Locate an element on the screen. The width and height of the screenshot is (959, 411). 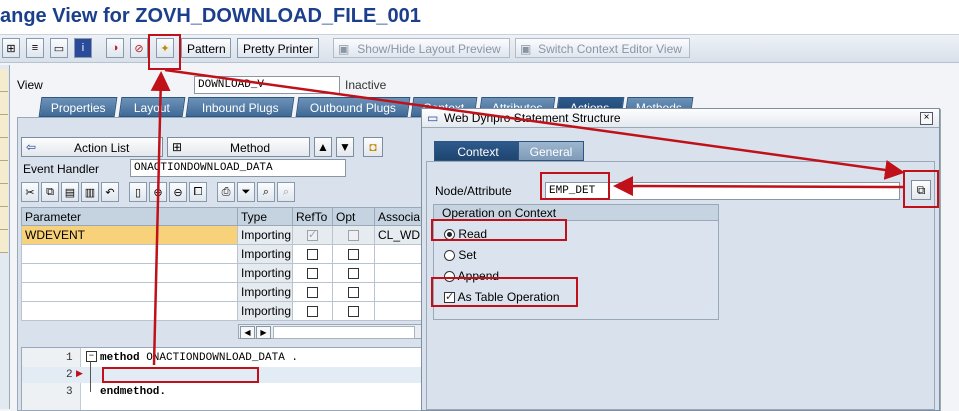
arrow-code-to-pattern is located at coordinates (160, 218).